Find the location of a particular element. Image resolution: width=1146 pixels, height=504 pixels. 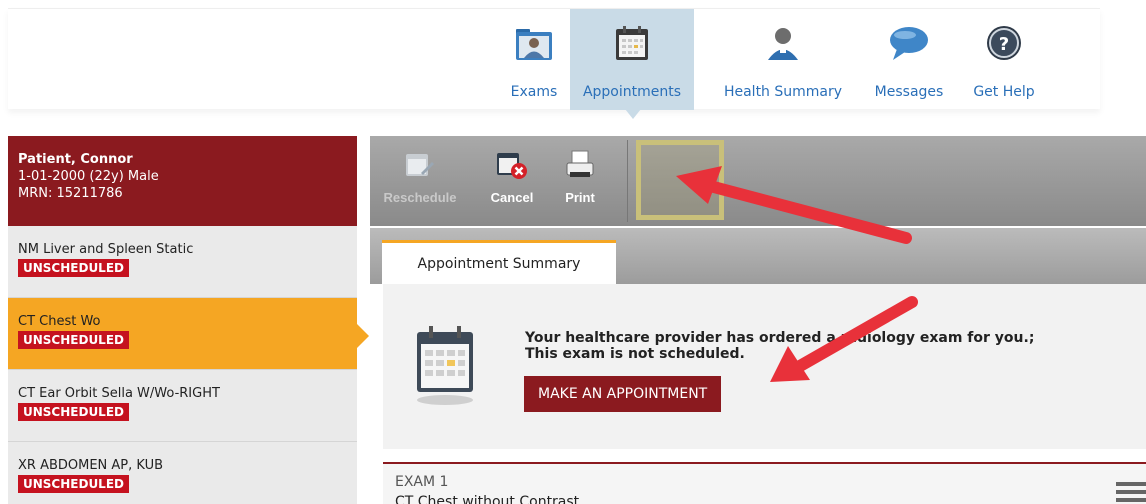

reschedule-label: Reschedule is located at coordinates (420, 197).